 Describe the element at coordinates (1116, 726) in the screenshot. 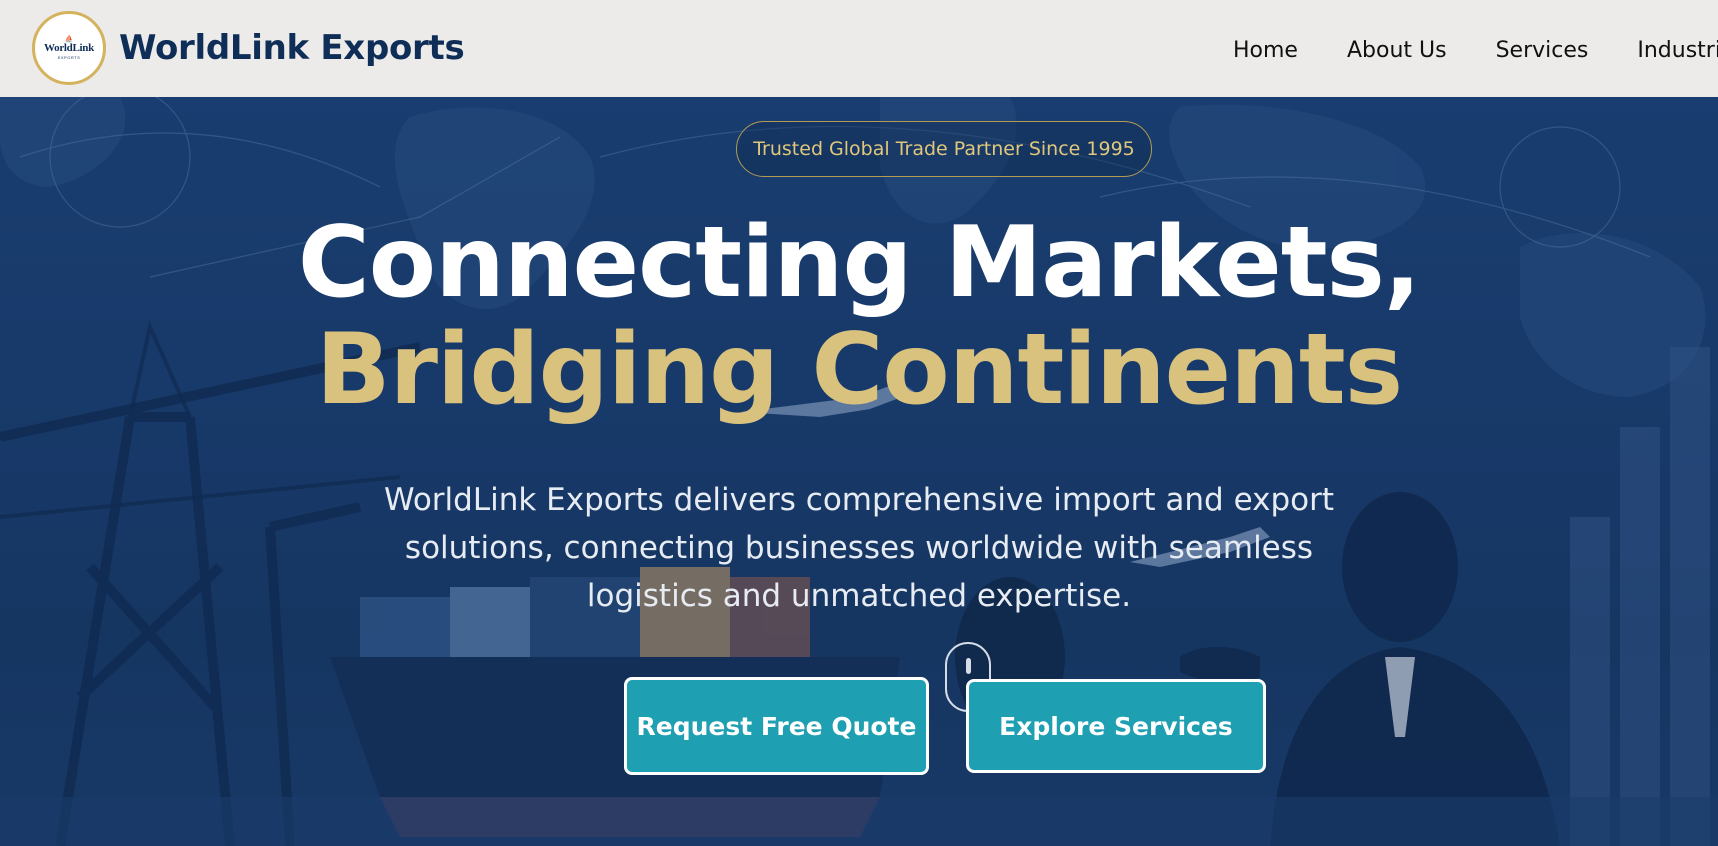

I see `explore-services-button: Explore Services` at that location.